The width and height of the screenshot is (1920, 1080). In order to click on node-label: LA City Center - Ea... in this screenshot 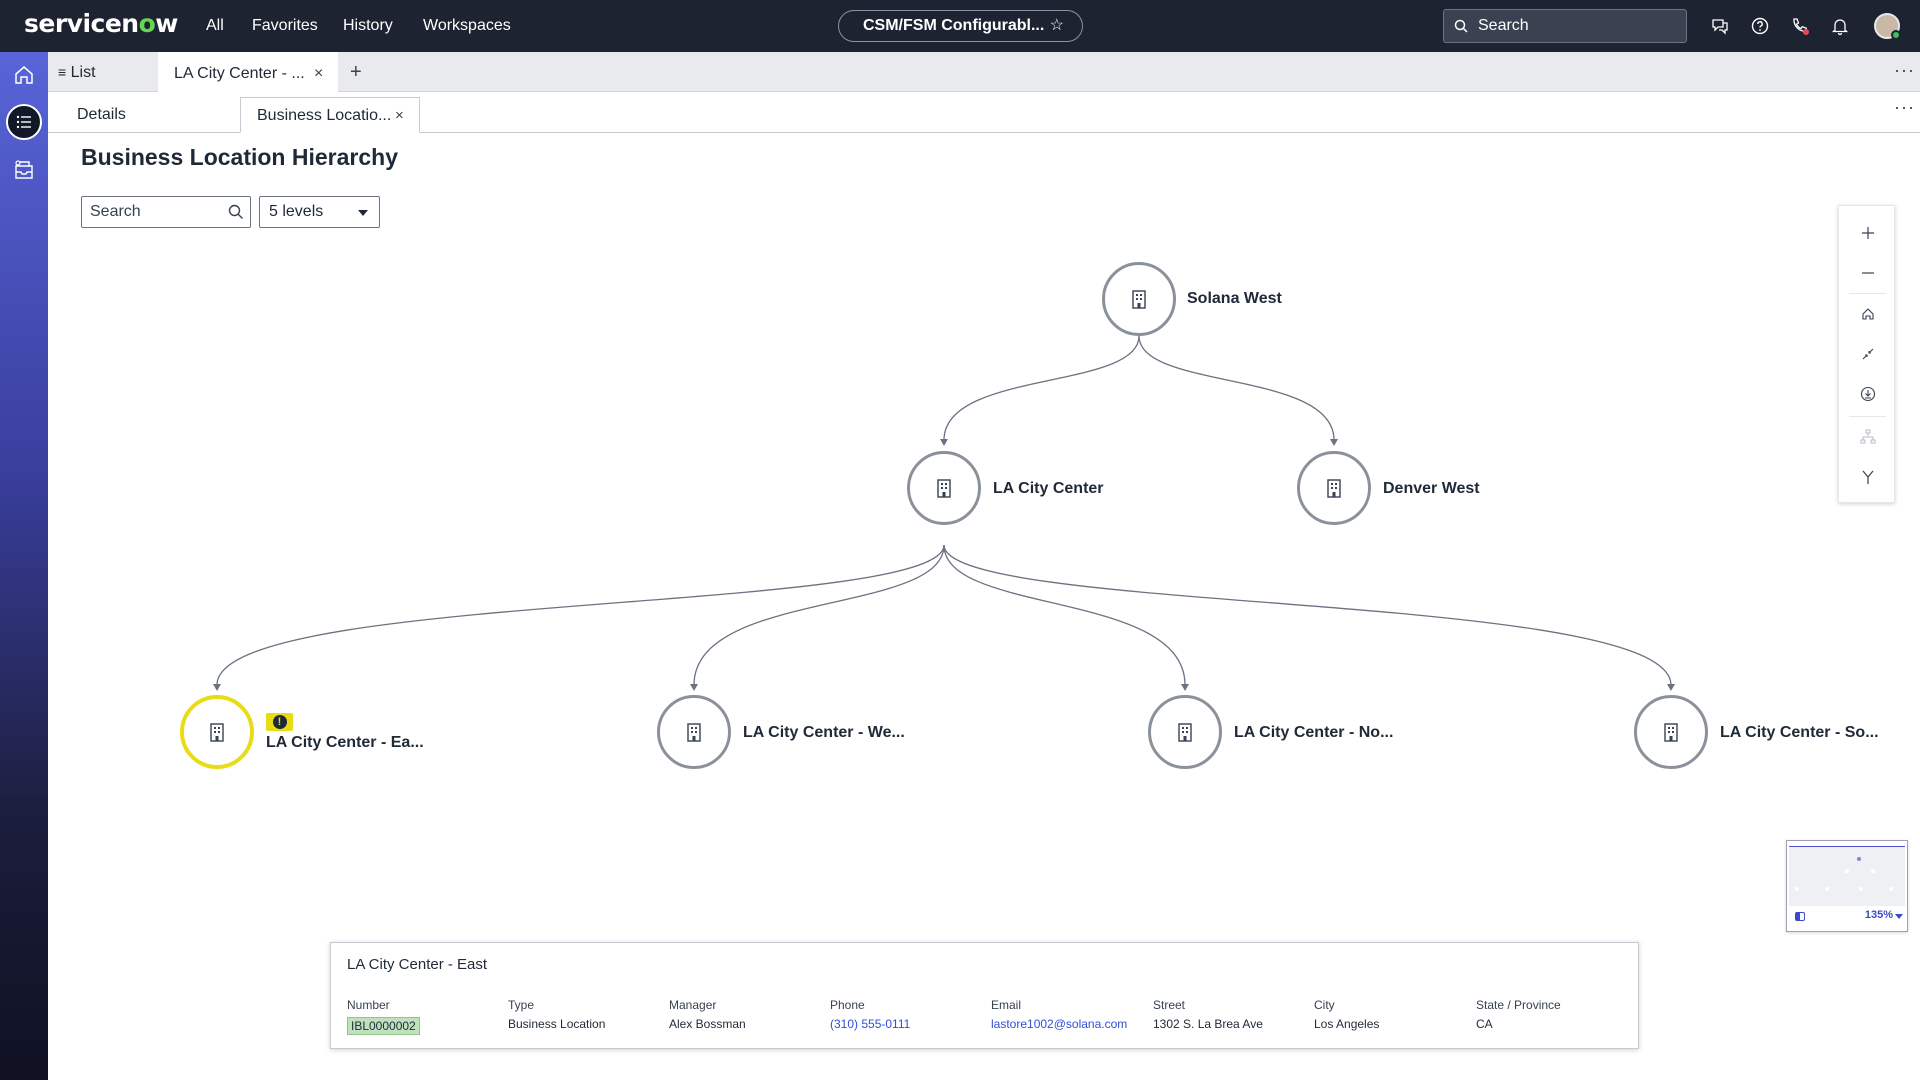, I will do `click(345, 742)`.